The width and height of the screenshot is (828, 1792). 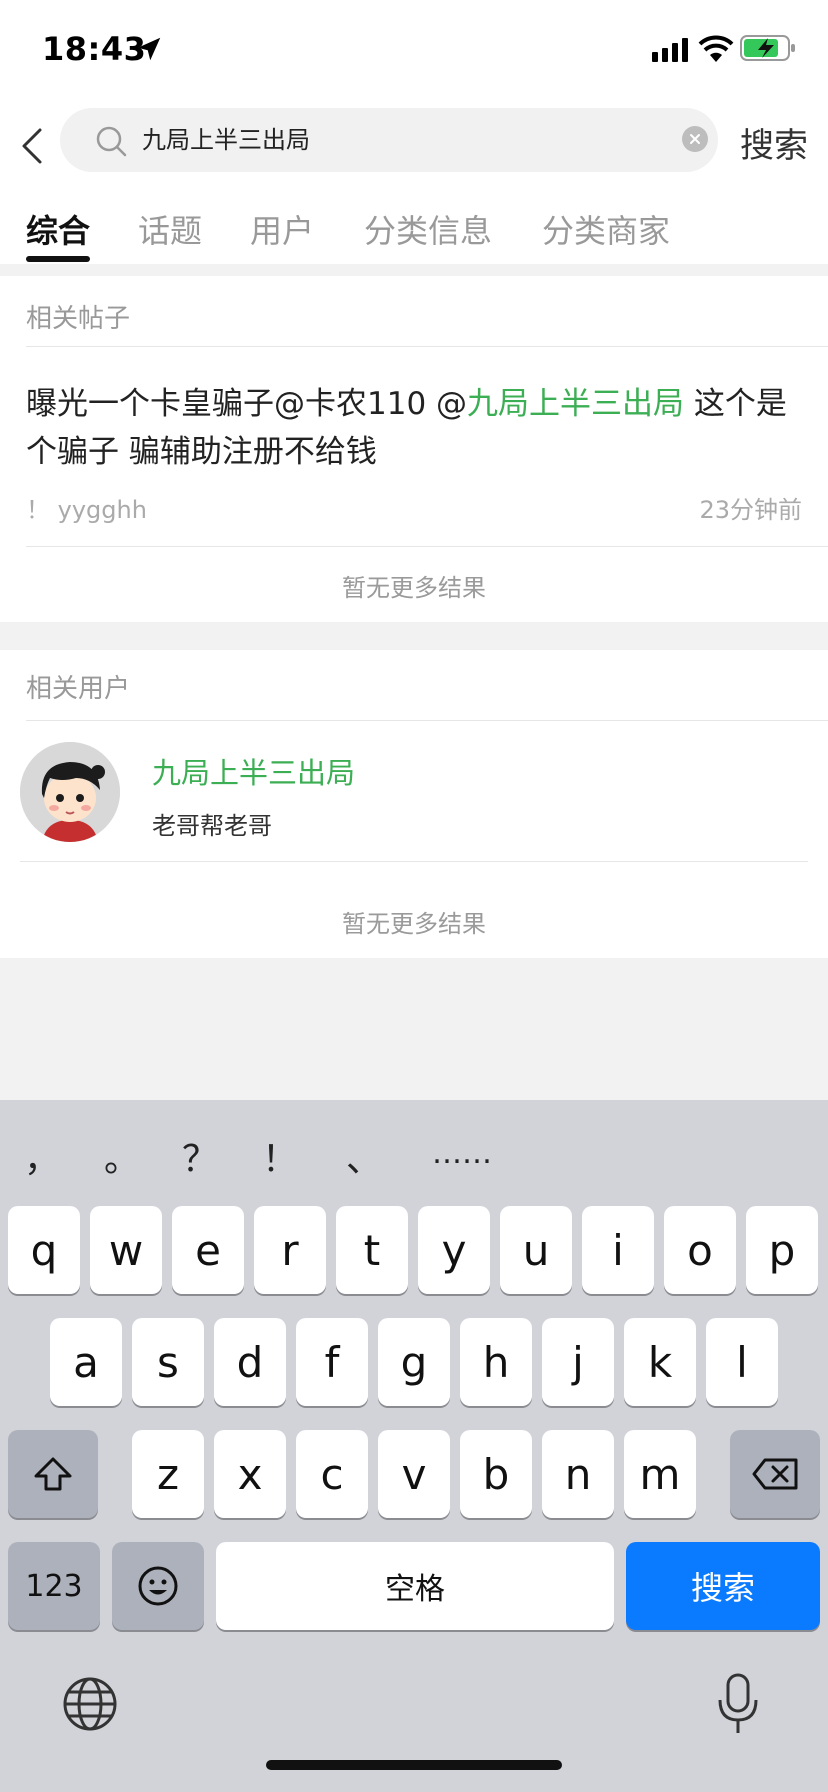 What do you see at coordinates (111, 141) in the screenshot?
I see `search-icon` at bounding box center [111, 141].